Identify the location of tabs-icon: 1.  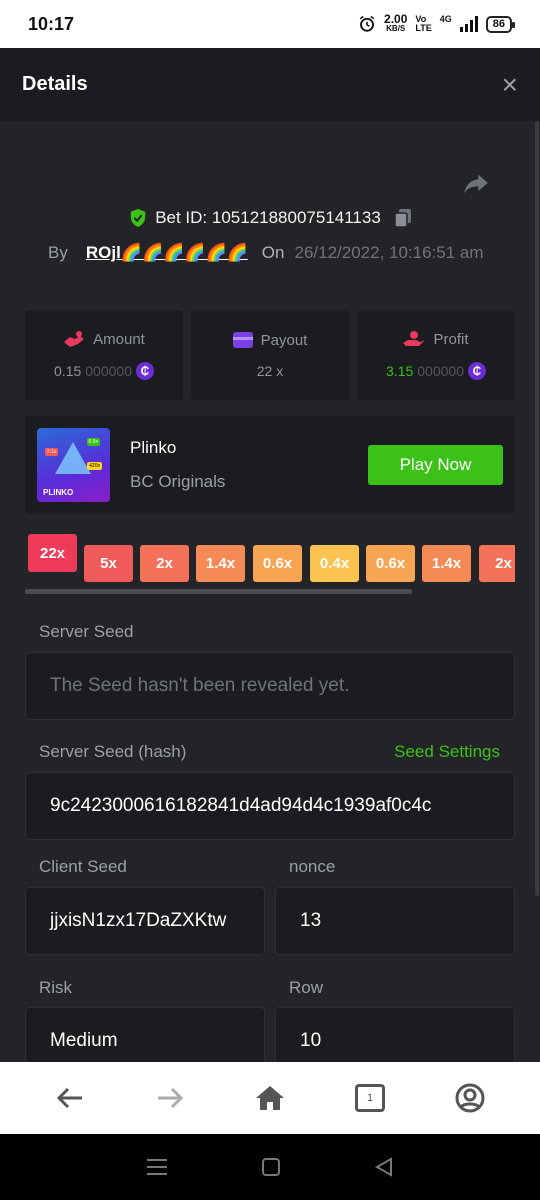
(370, 1098).